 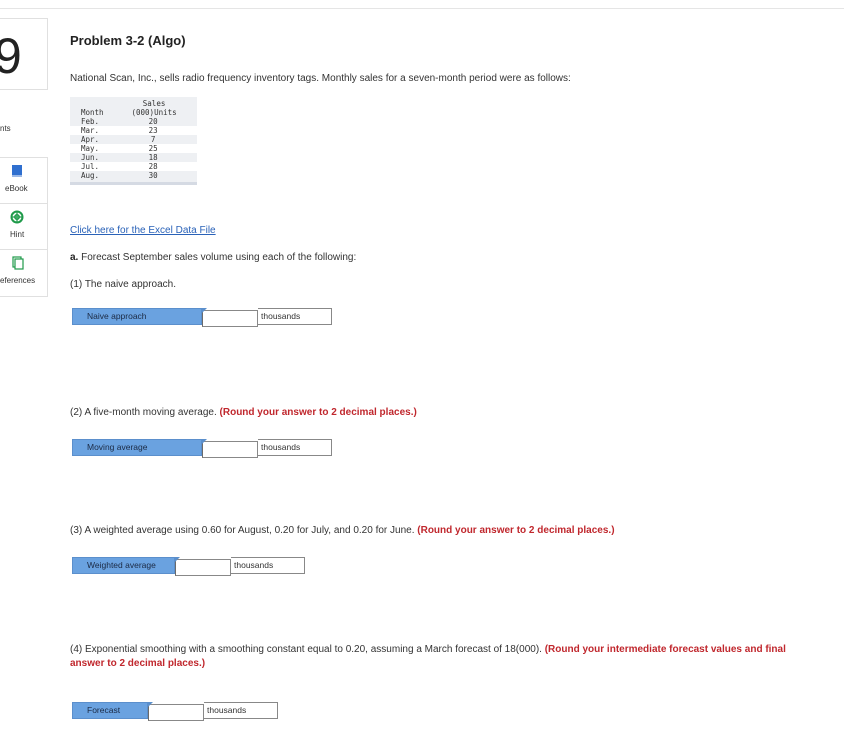 I want to click on sidebar-item-label: eferences, so click(x=18, y=280).